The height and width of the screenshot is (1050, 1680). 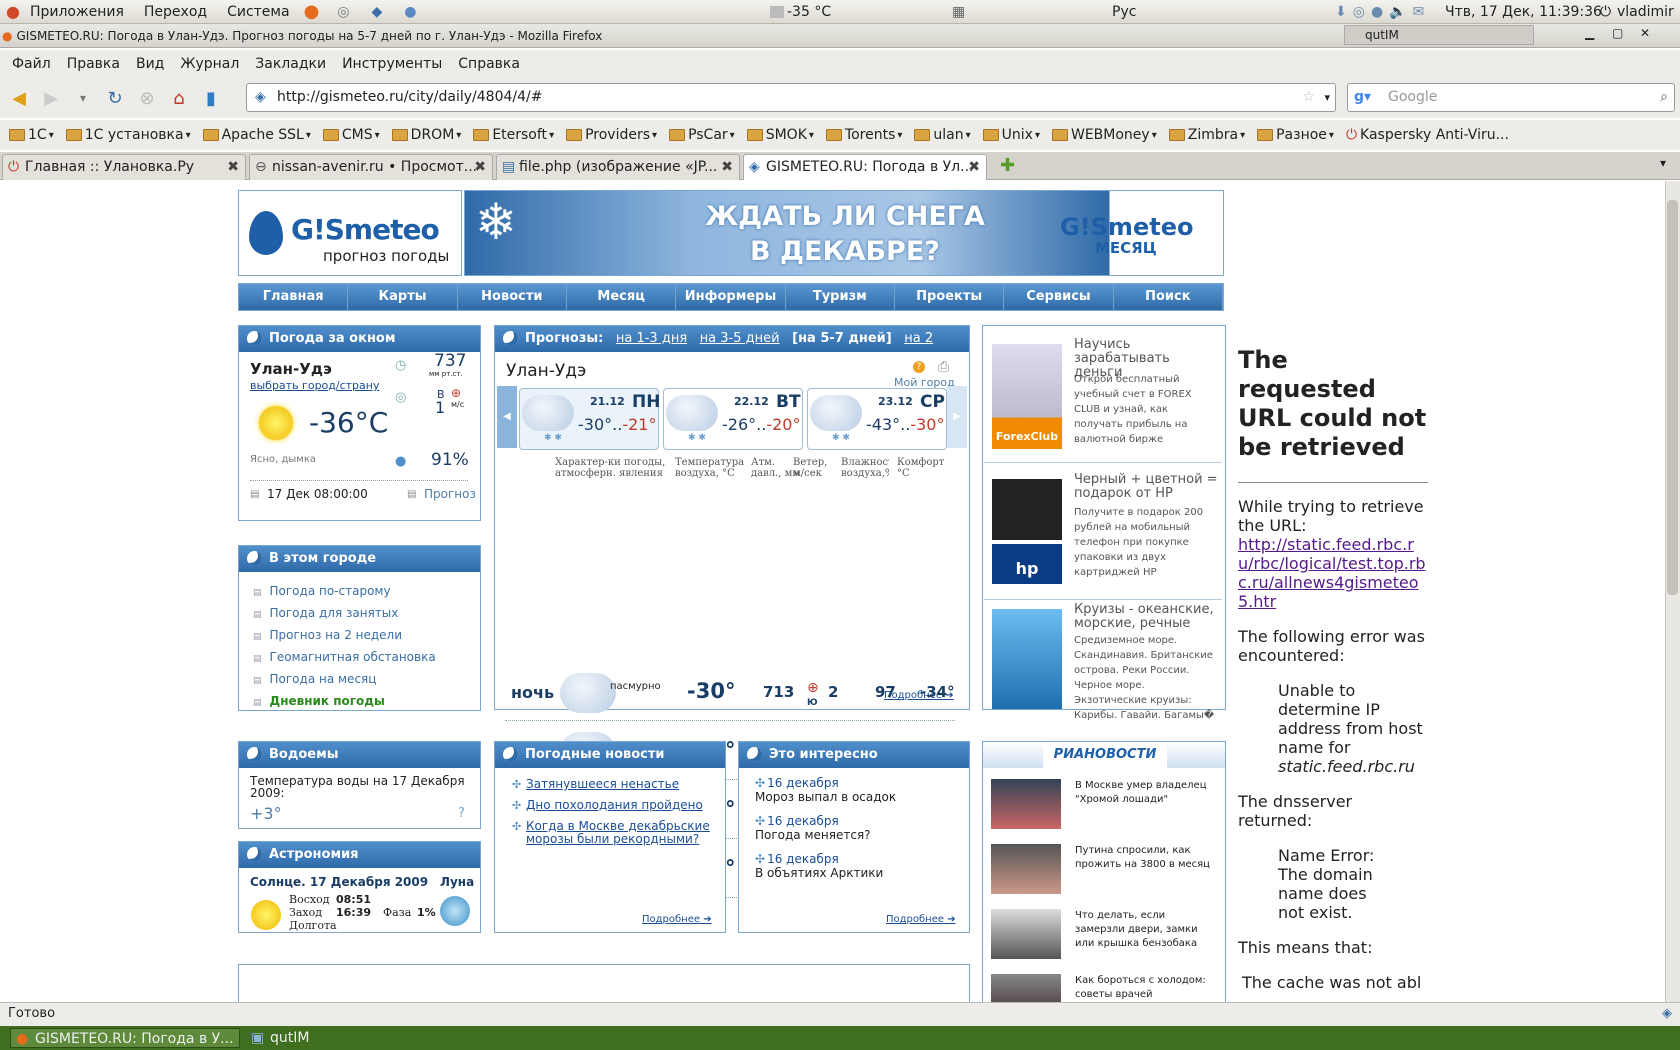 I want to click on site-nav-item: Главная, so click(x=294, y=297).